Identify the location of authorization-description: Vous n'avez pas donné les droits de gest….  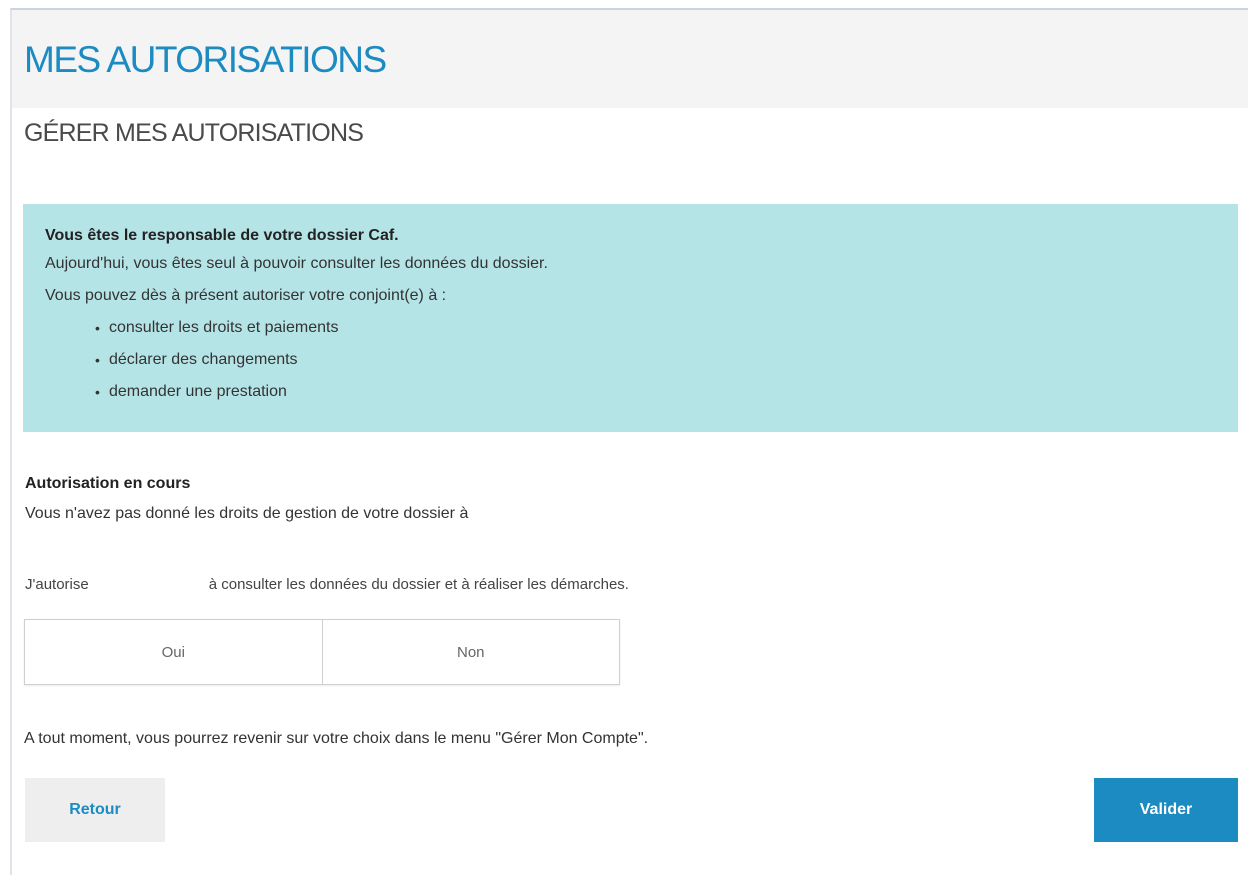
(247, 513).